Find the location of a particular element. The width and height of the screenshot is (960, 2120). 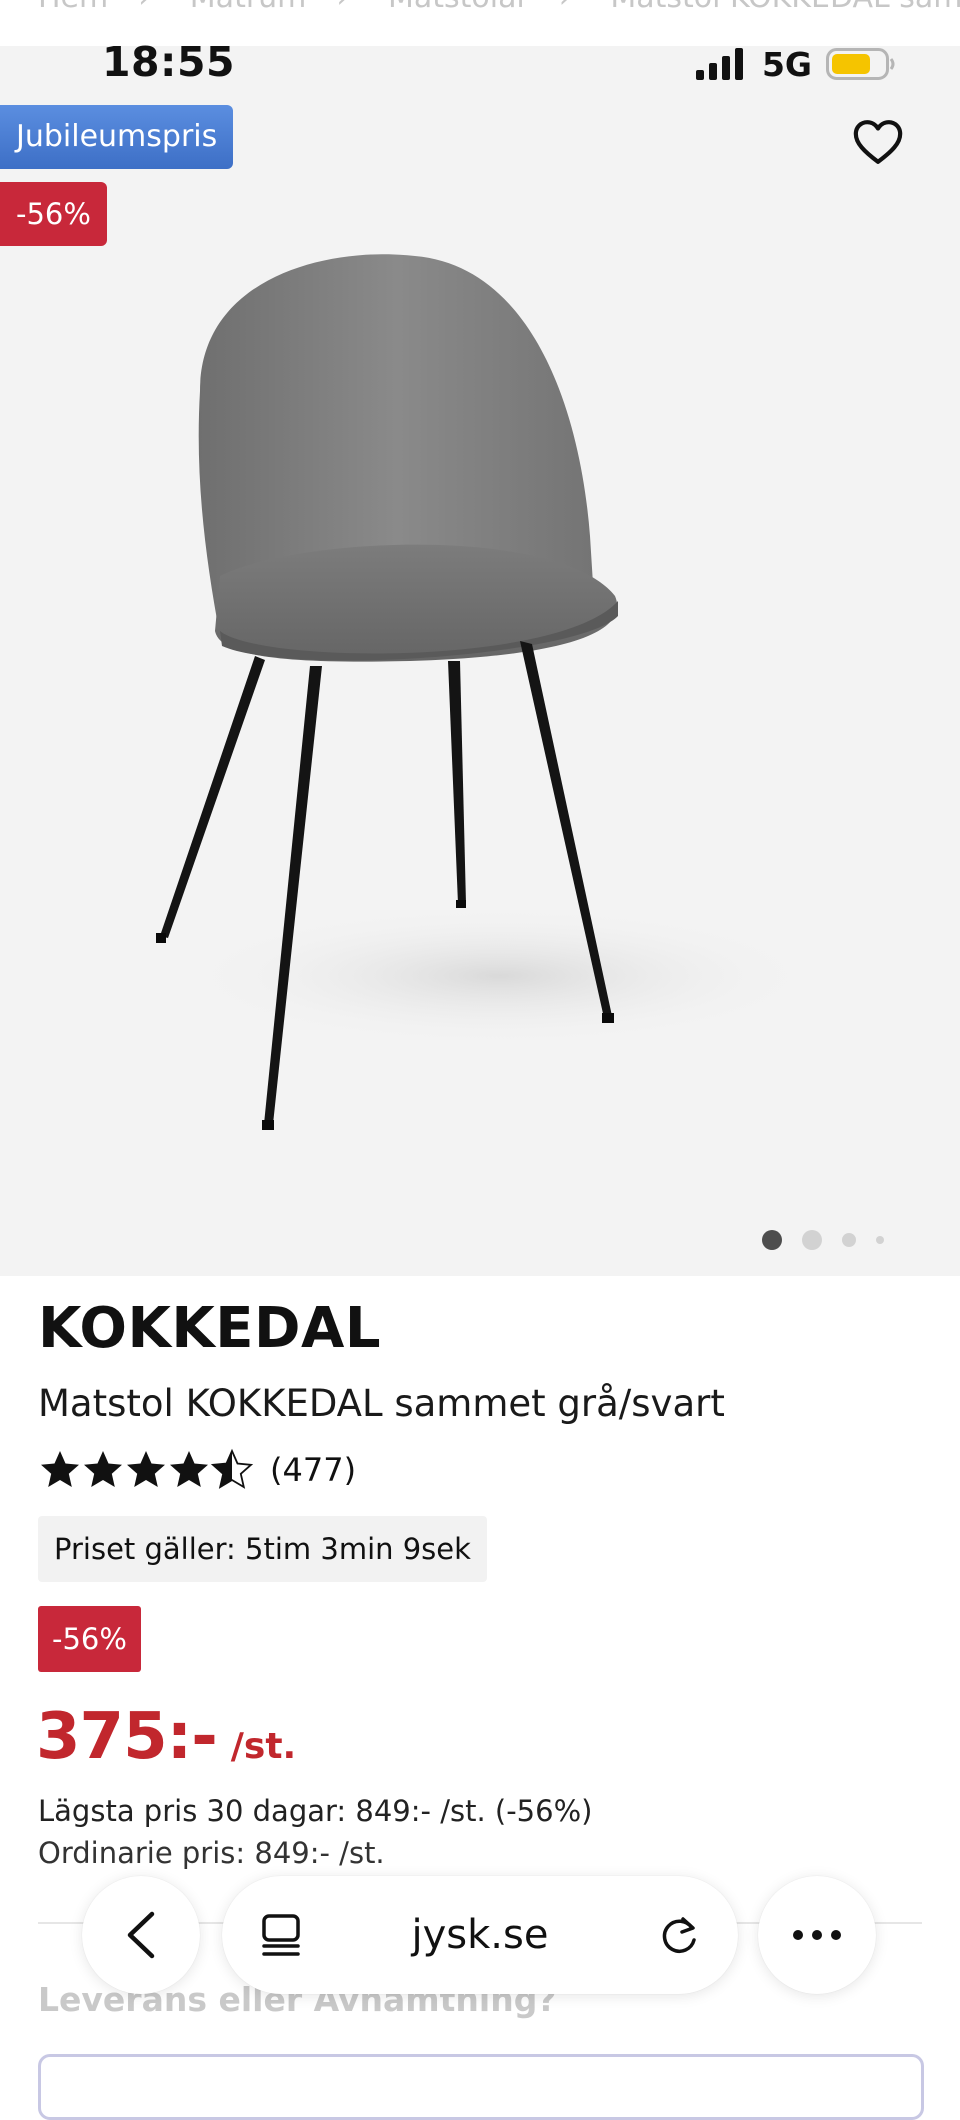

product-brand: KOKKEDAL is located at coordinates (210, 1328).